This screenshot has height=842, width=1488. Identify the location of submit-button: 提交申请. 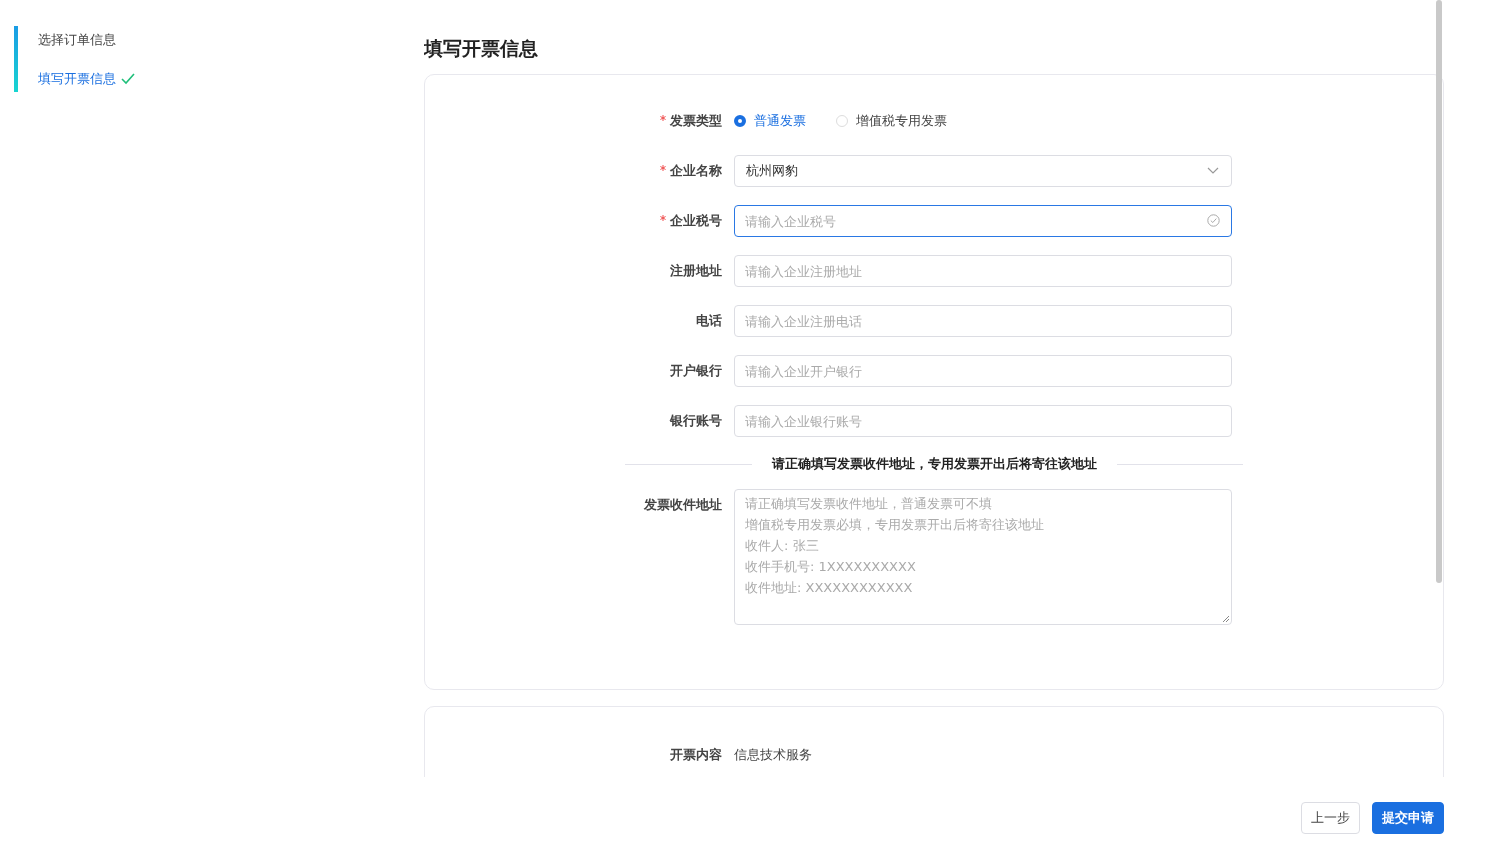
(1408, 818).